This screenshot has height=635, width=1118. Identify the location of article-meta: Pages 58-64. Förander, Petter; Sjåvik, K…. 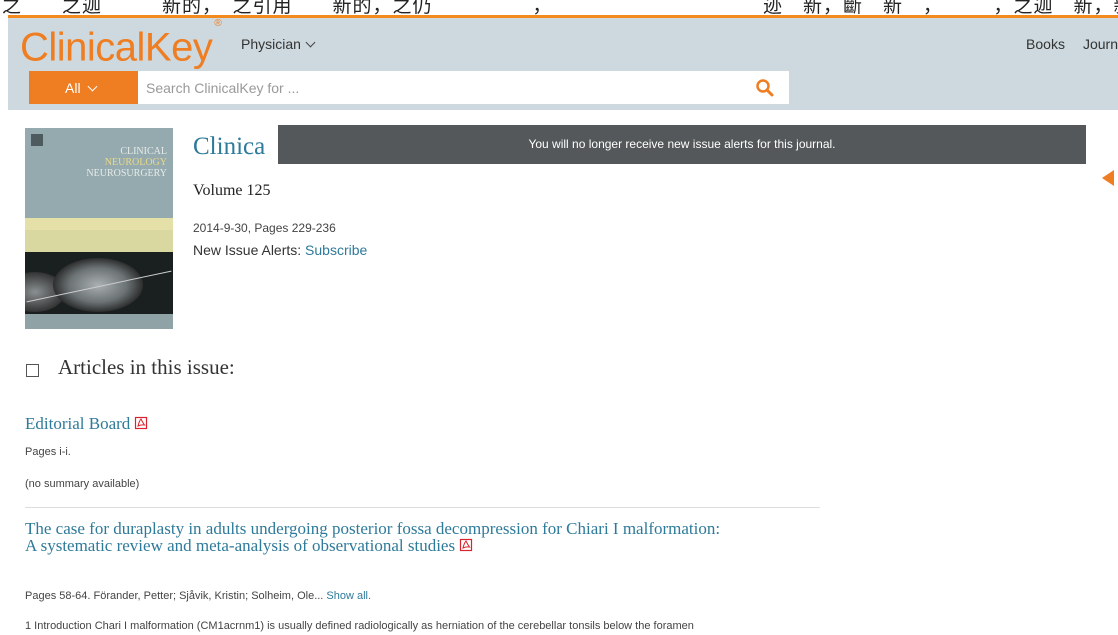
(198, 596).